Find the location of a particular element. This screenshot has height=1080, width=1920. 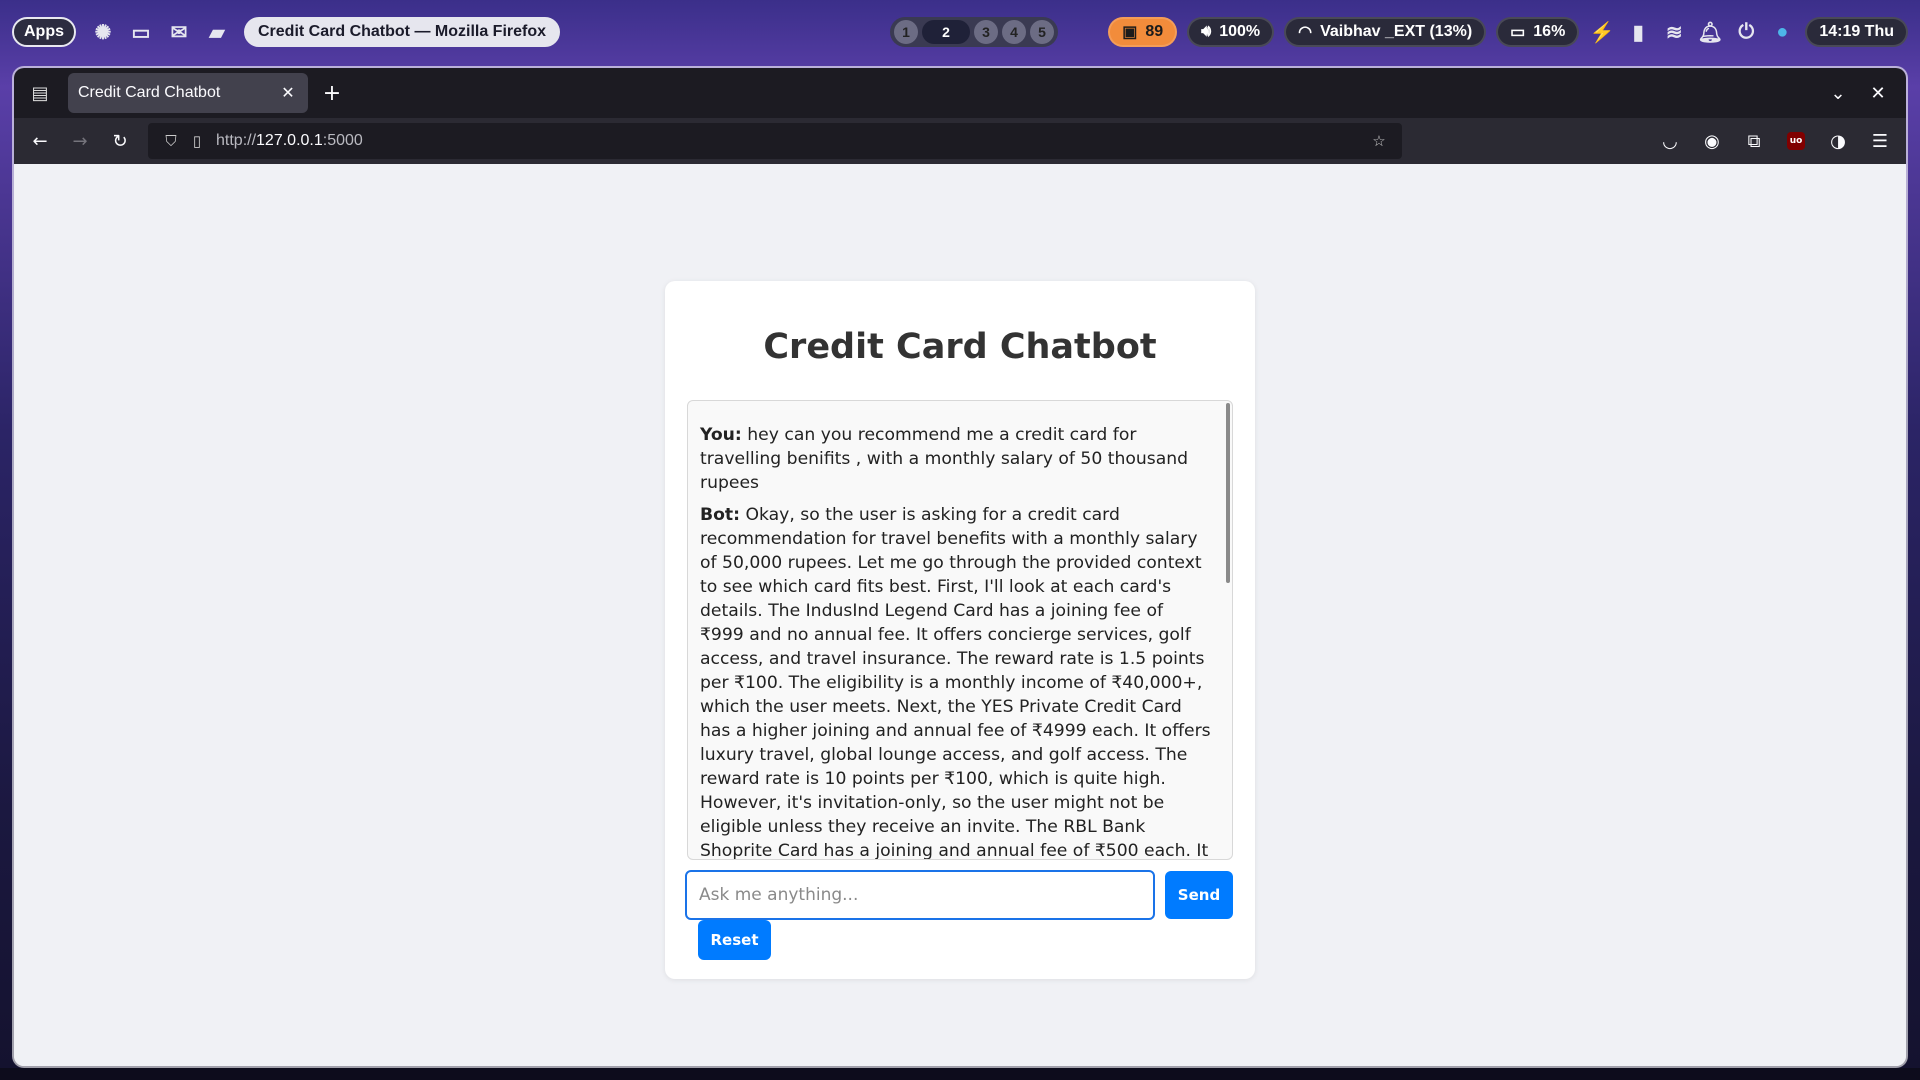

volume-level: 100% is located at coordinates (1240, 31).